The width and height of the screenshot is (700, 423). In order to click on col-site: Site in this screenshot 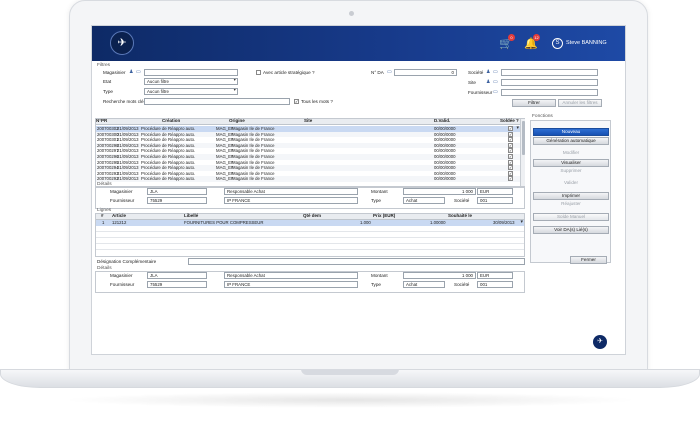, I will do `click(308, 121)`.